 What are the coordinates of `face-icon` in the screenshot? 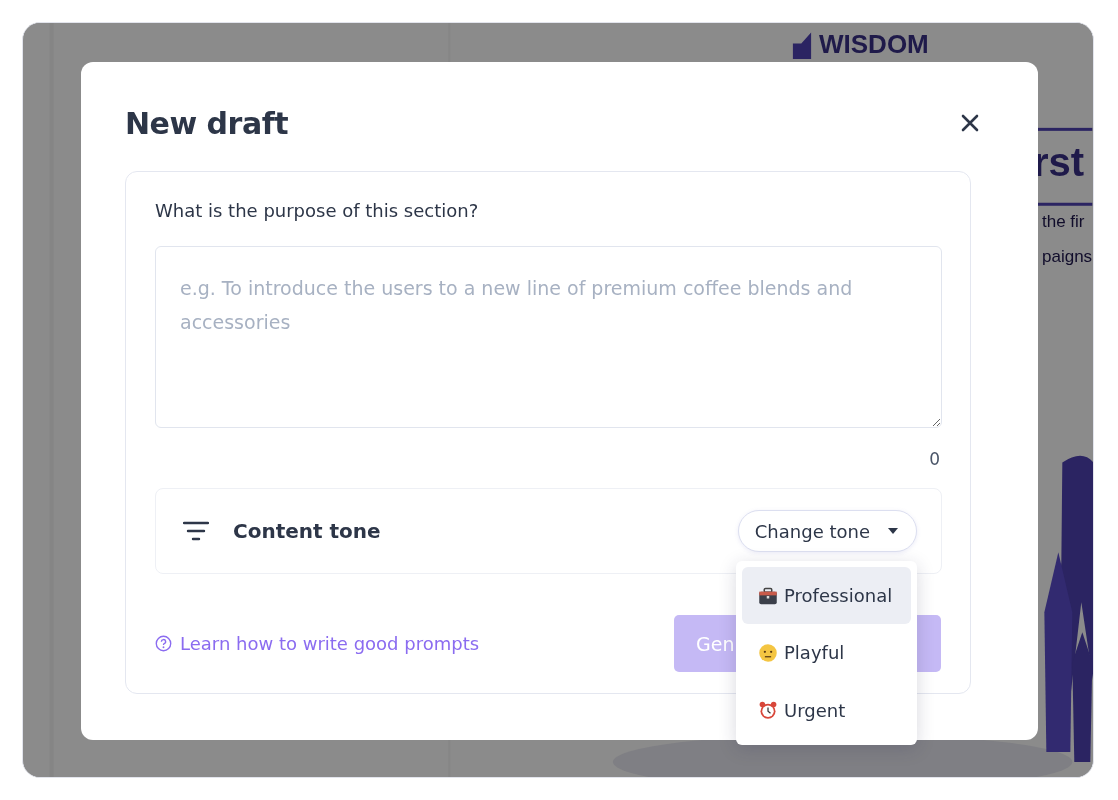 It's located at (768, 653).